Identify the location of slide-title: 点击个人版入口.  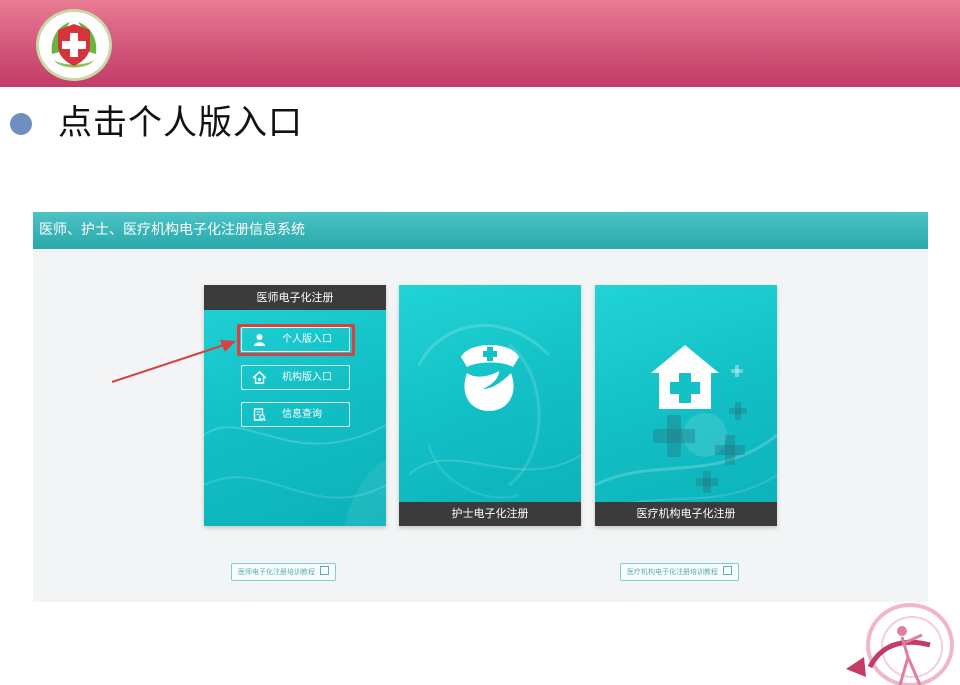
(180, 123).